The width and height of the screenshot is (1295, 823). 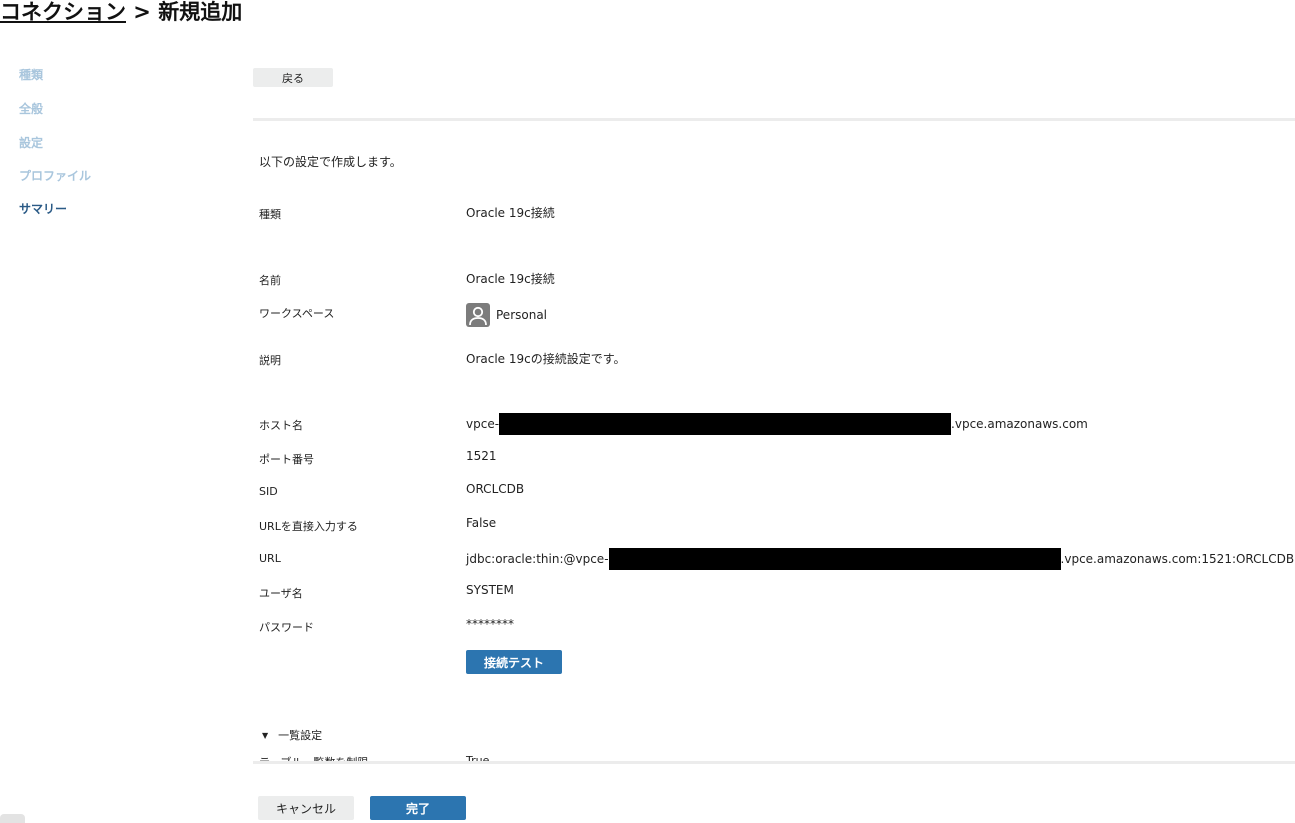 I want to click on hostname-prefix: vpce-, so click(x=483, y=424).